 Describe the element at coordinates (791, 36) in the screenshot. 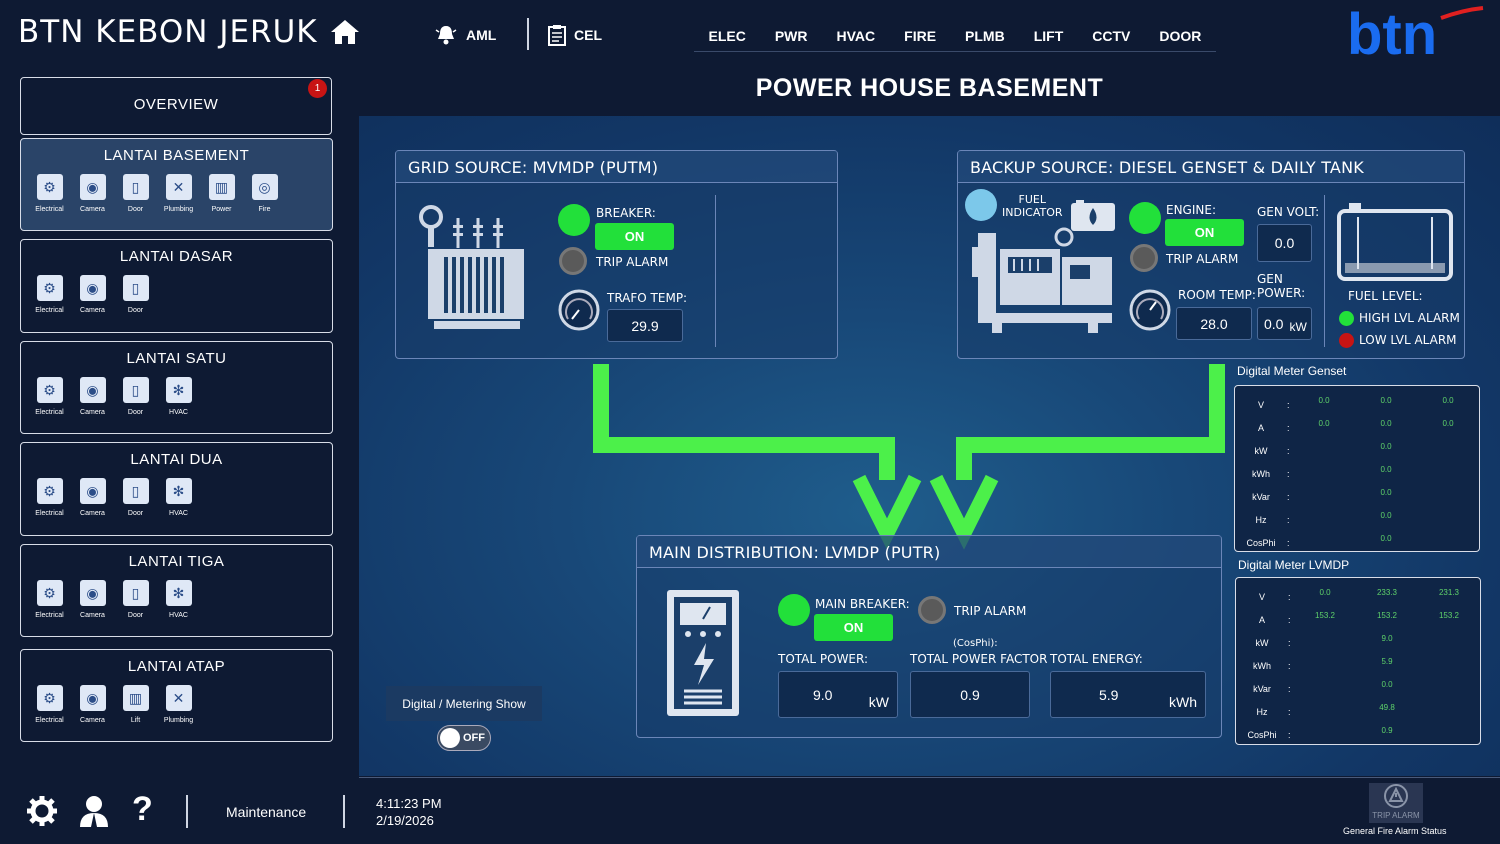

I see `nav-pwr: PWR` at that location.